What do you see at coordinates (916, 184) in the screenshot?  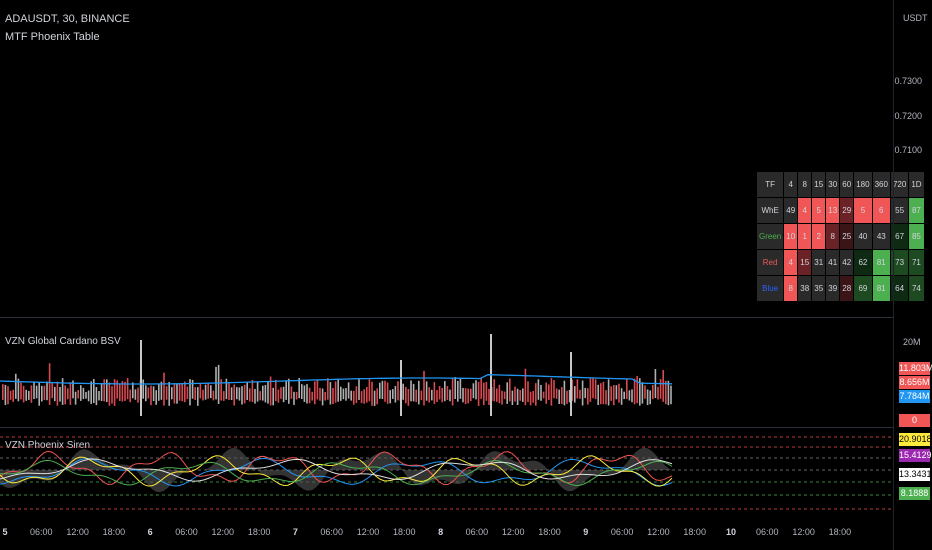 I see `table-header-cell: 1D` at bounding box center [916, 184].